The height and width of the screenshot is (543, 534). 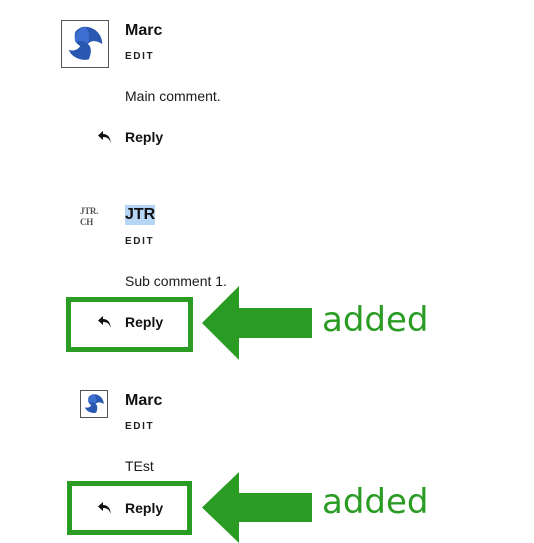 I want to click on comment-author: JTR, so click(x=140, y=215).